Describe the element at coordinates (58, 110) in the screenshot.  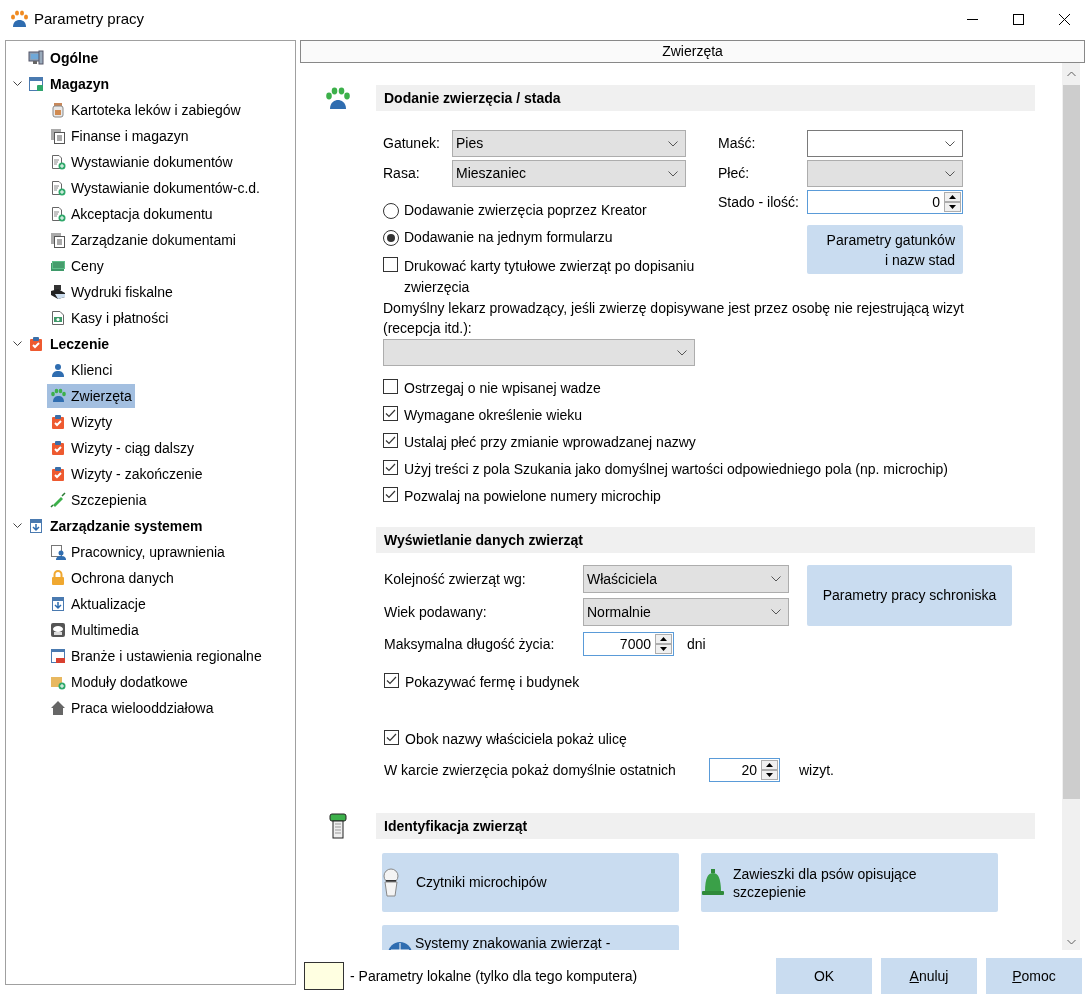
I see `jar-icon` at that location.